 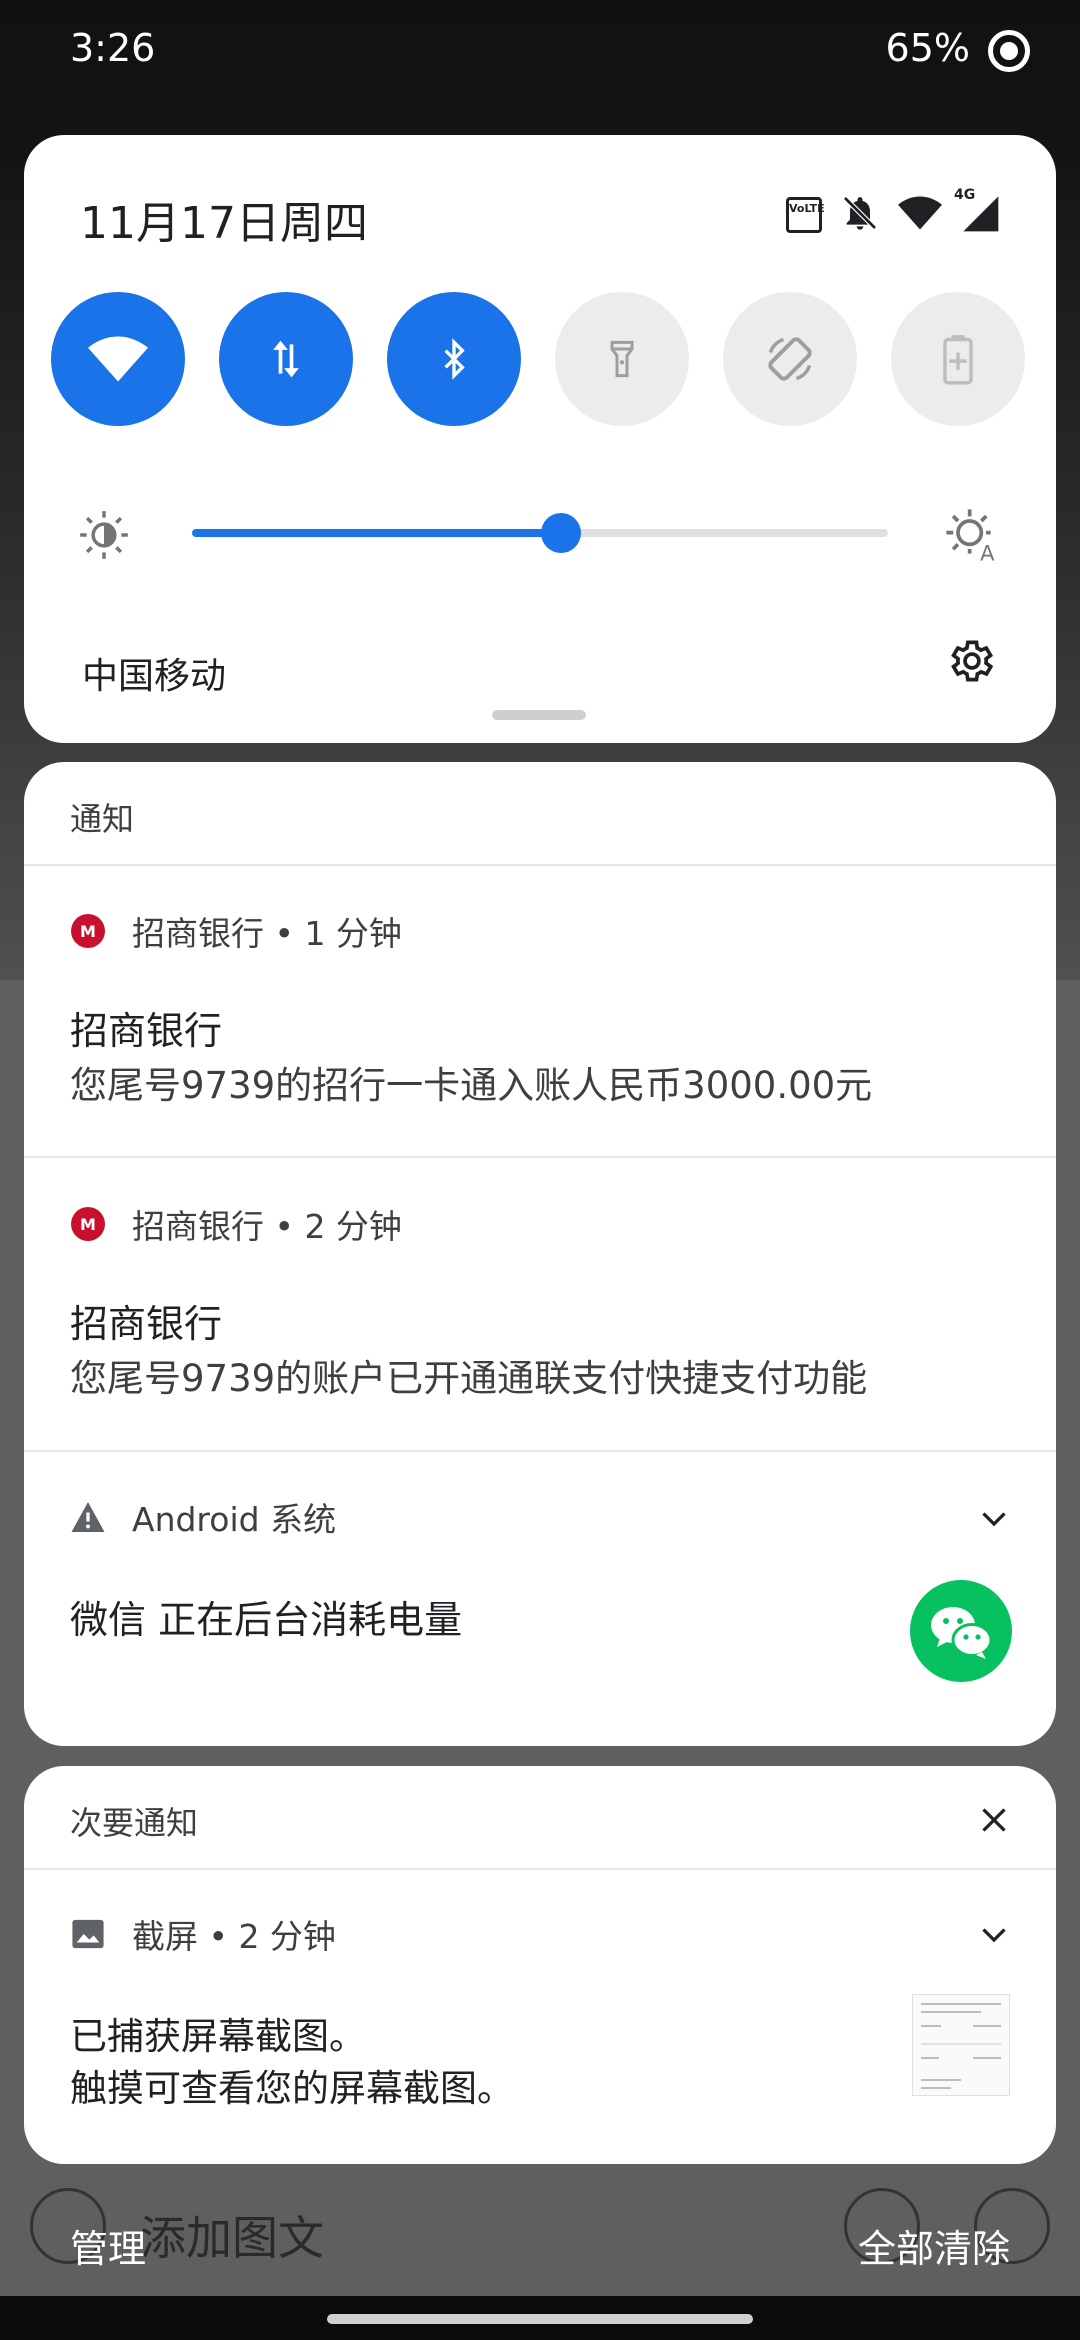 I want to click on battery-ring-icon, so click(x=1009, y=51).